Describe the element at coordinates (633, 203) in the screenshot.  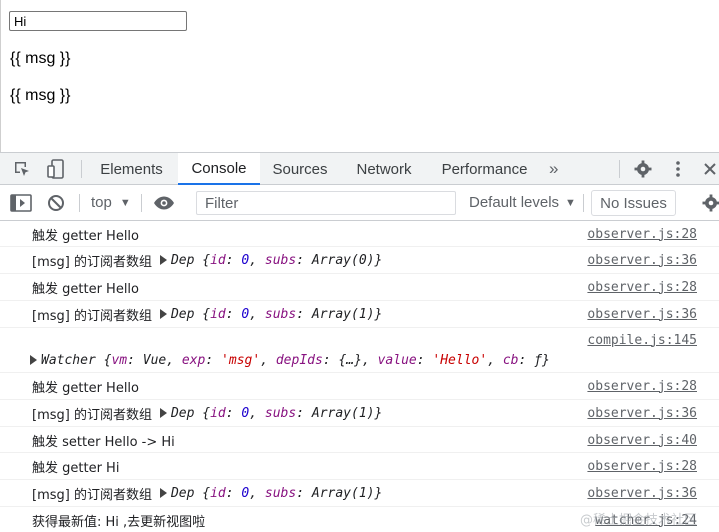
I see `issues-button: No Issues` at that location.